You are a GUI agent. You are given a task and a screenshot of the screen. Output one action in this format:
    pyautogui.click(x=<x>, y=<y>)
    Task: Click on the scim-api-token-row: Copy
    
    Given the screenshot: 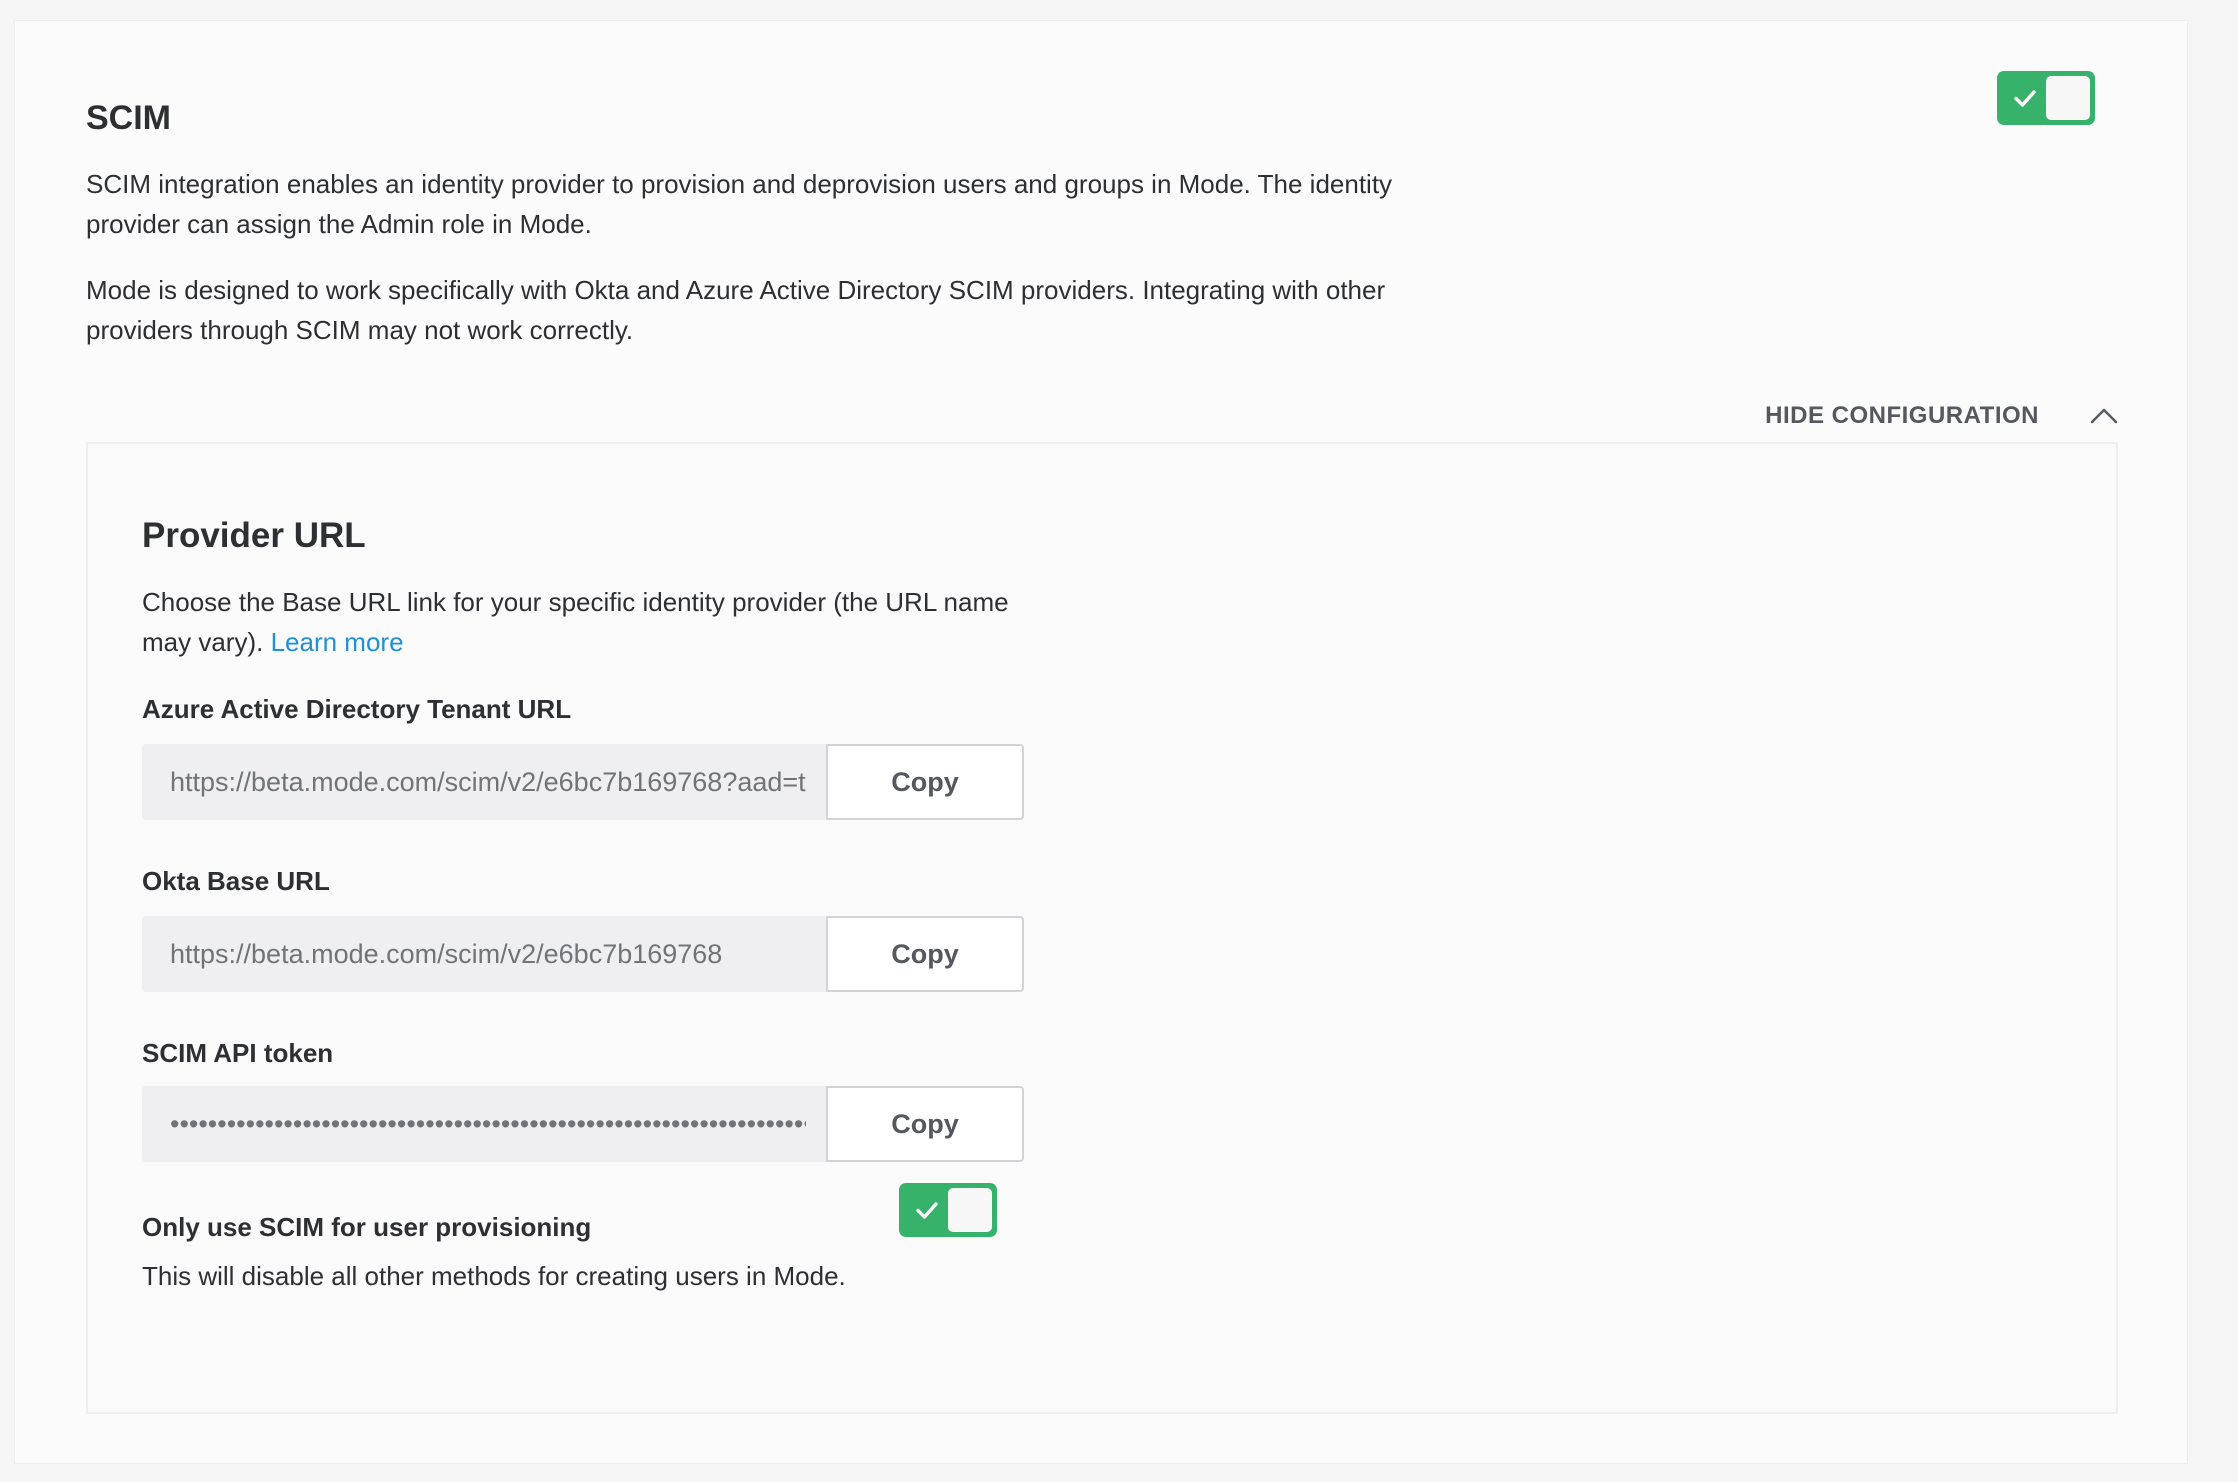 What is the action you would take?
    pyautogui.click(x=583, y=1124)
    